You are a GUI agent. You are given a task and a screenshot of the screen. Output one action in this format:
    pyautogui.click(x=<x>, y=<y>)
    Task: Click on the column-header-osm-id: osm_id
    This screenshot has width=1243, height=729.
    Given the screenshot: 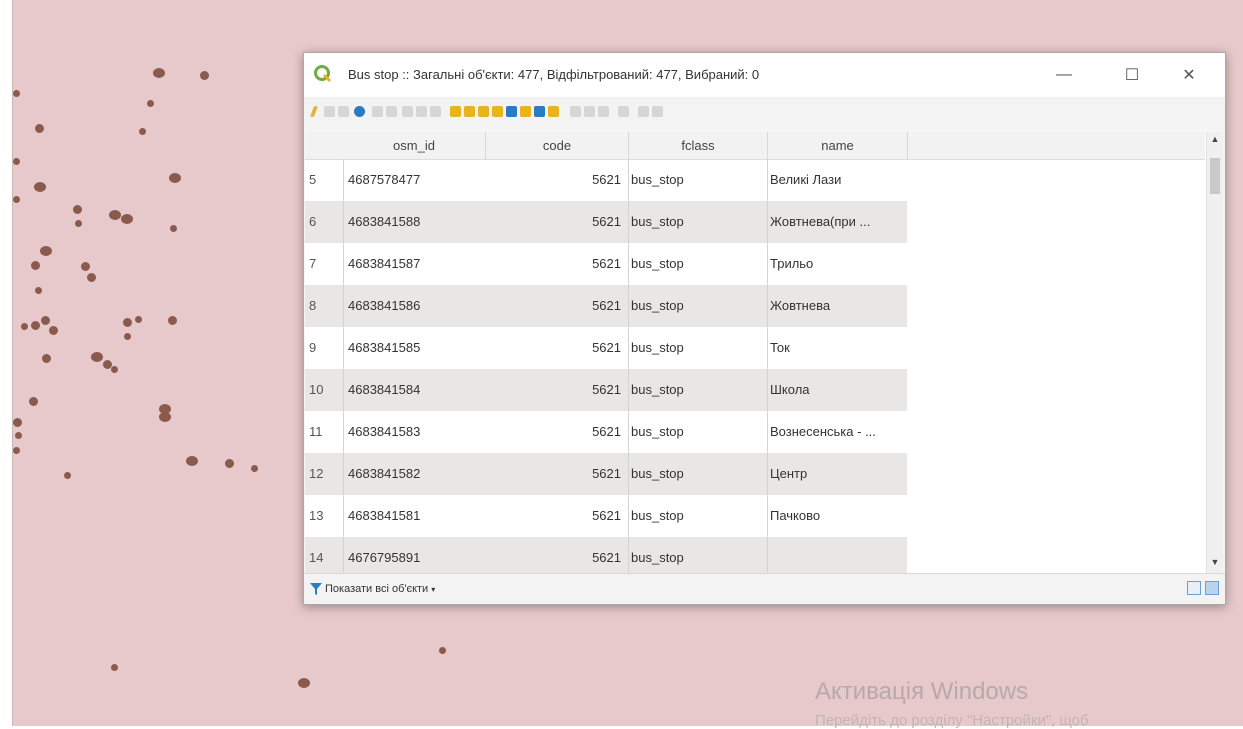 What is the action you would take?
    pyautogui.click(x=414, y=145)
    